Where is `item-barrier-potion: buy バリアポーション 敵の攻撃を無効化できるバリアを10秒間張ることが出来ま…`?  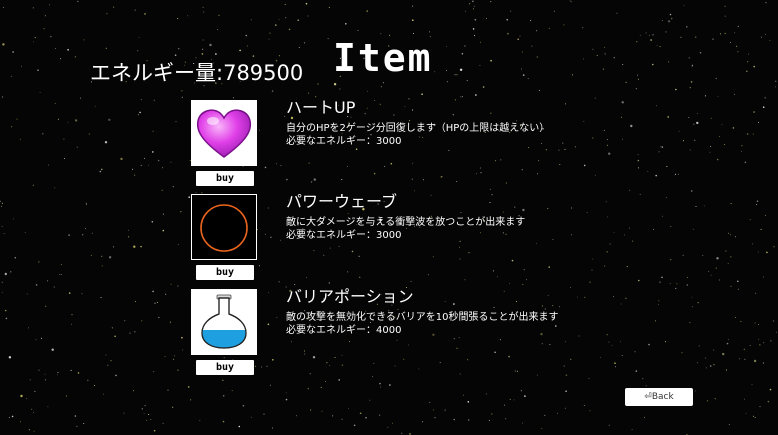 item-barrier-potion: buy バリアポーション 敵の攻撃を無効化できるバリアを10秒間張ることが出来ま… is located at coordinates (400, 333).